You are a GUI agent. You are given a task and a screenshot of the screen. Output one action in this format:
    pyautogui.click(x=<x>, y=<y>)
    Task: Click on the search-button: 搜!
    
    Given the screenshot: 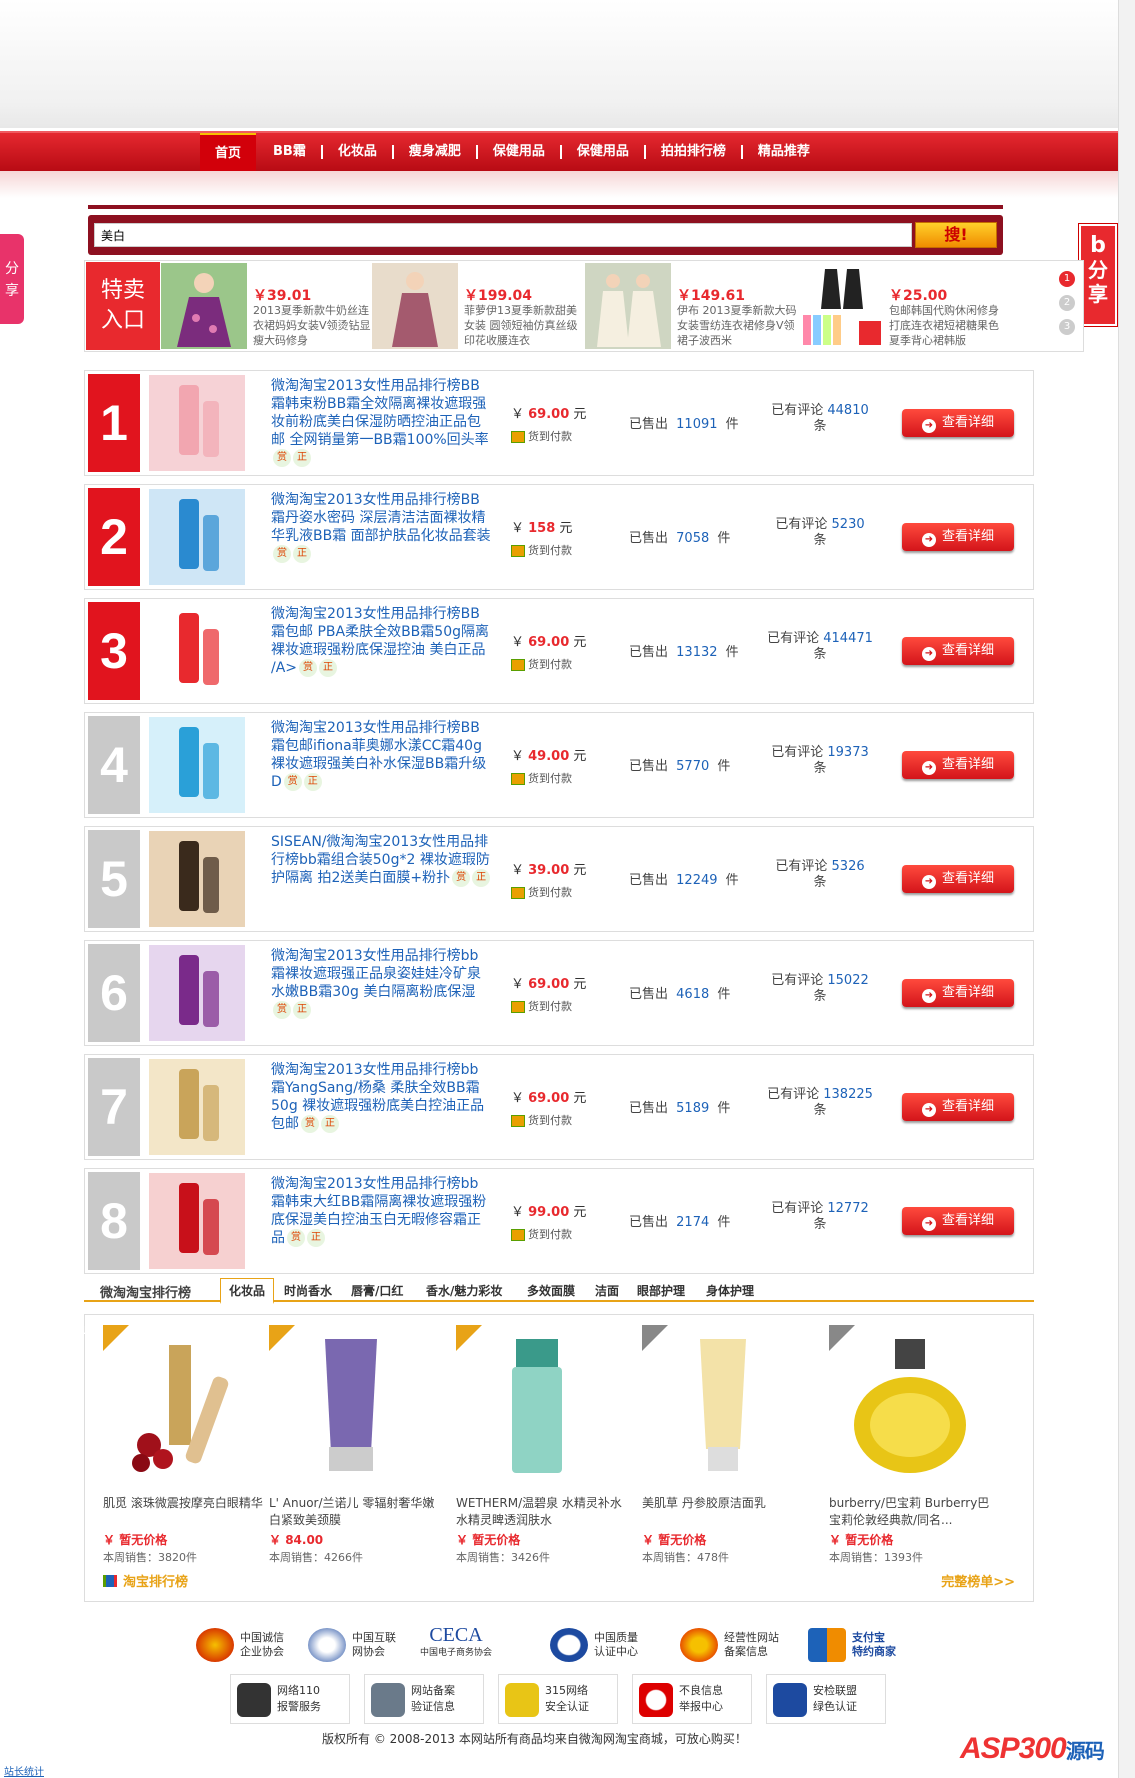 What is the action you would take?
    pyautogui.click(x=956, y=235)
    